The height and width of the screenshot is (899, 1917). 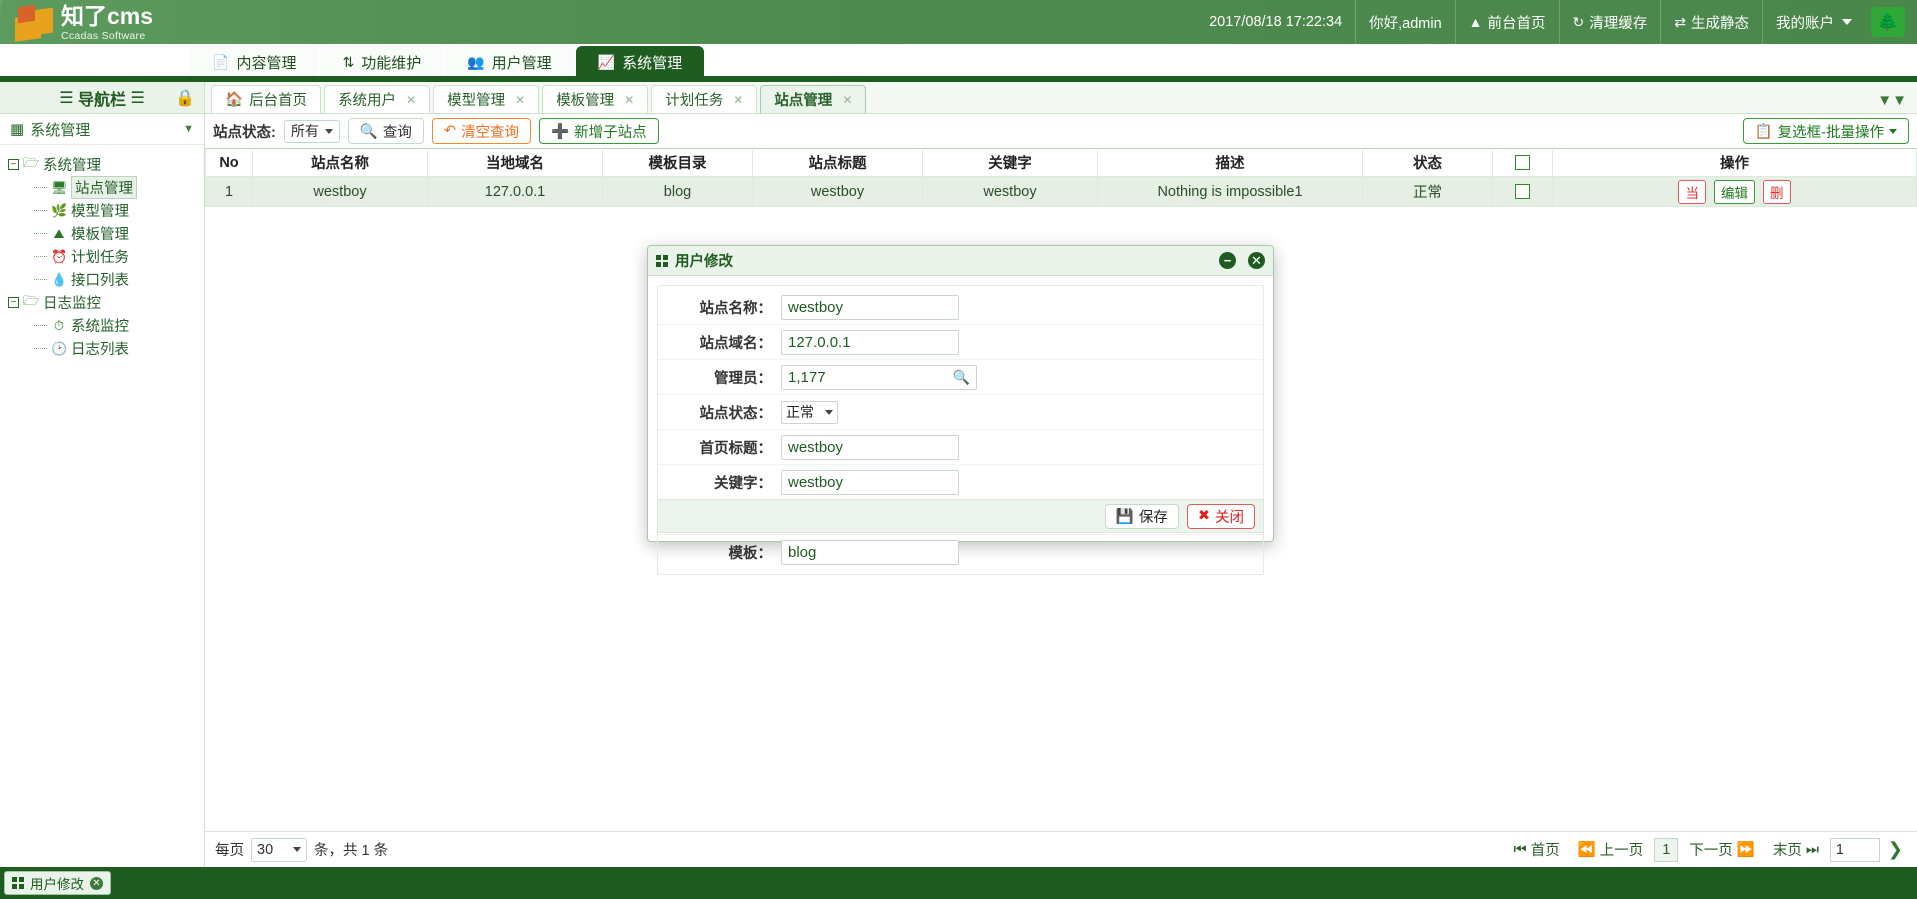 I want to click on header-generate-static-button: ⇄ 生成静态, so click(x=1711, y=22).